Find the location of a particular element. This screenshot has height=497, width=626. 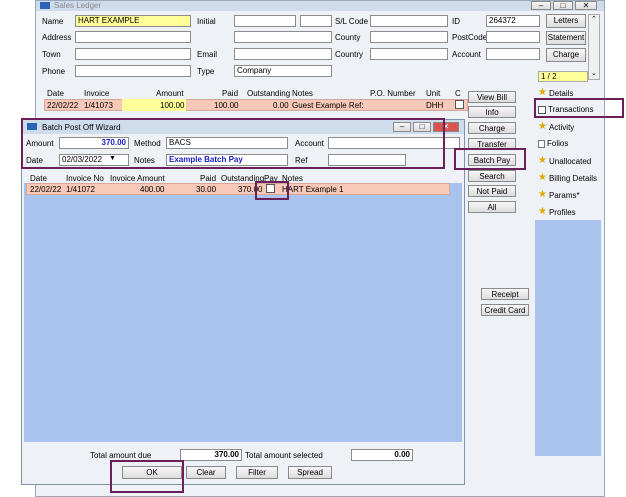

county-field is located at coordinates (409, 37).